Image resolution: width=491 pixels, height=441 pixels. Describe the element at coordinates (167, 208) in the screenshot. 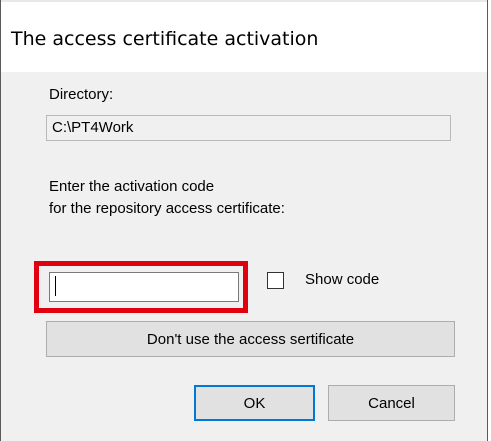

I see `activation-prompt-line-2: for the repository access certificate:` at that location.